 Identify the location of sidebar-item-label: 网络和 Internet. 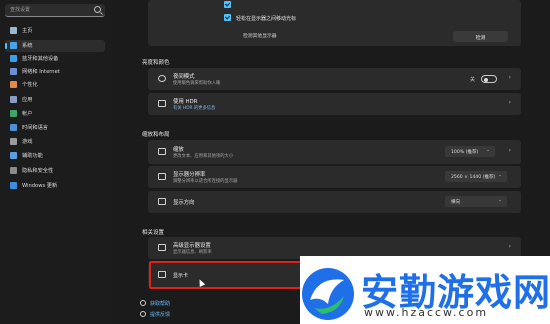
(41, 72).